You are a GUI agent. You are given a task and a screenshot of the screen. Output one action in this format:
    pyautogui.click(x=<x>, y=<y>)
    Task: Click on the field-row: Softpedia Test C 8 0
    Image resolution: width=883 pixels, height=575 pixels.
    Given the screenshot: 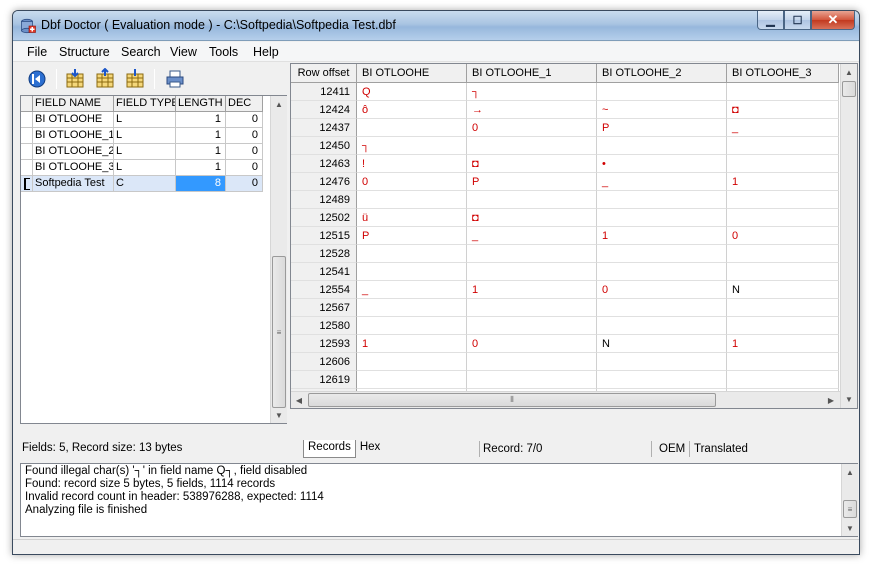 What is the action you would take?
    pyautogui.click(x=142, y=184)
    